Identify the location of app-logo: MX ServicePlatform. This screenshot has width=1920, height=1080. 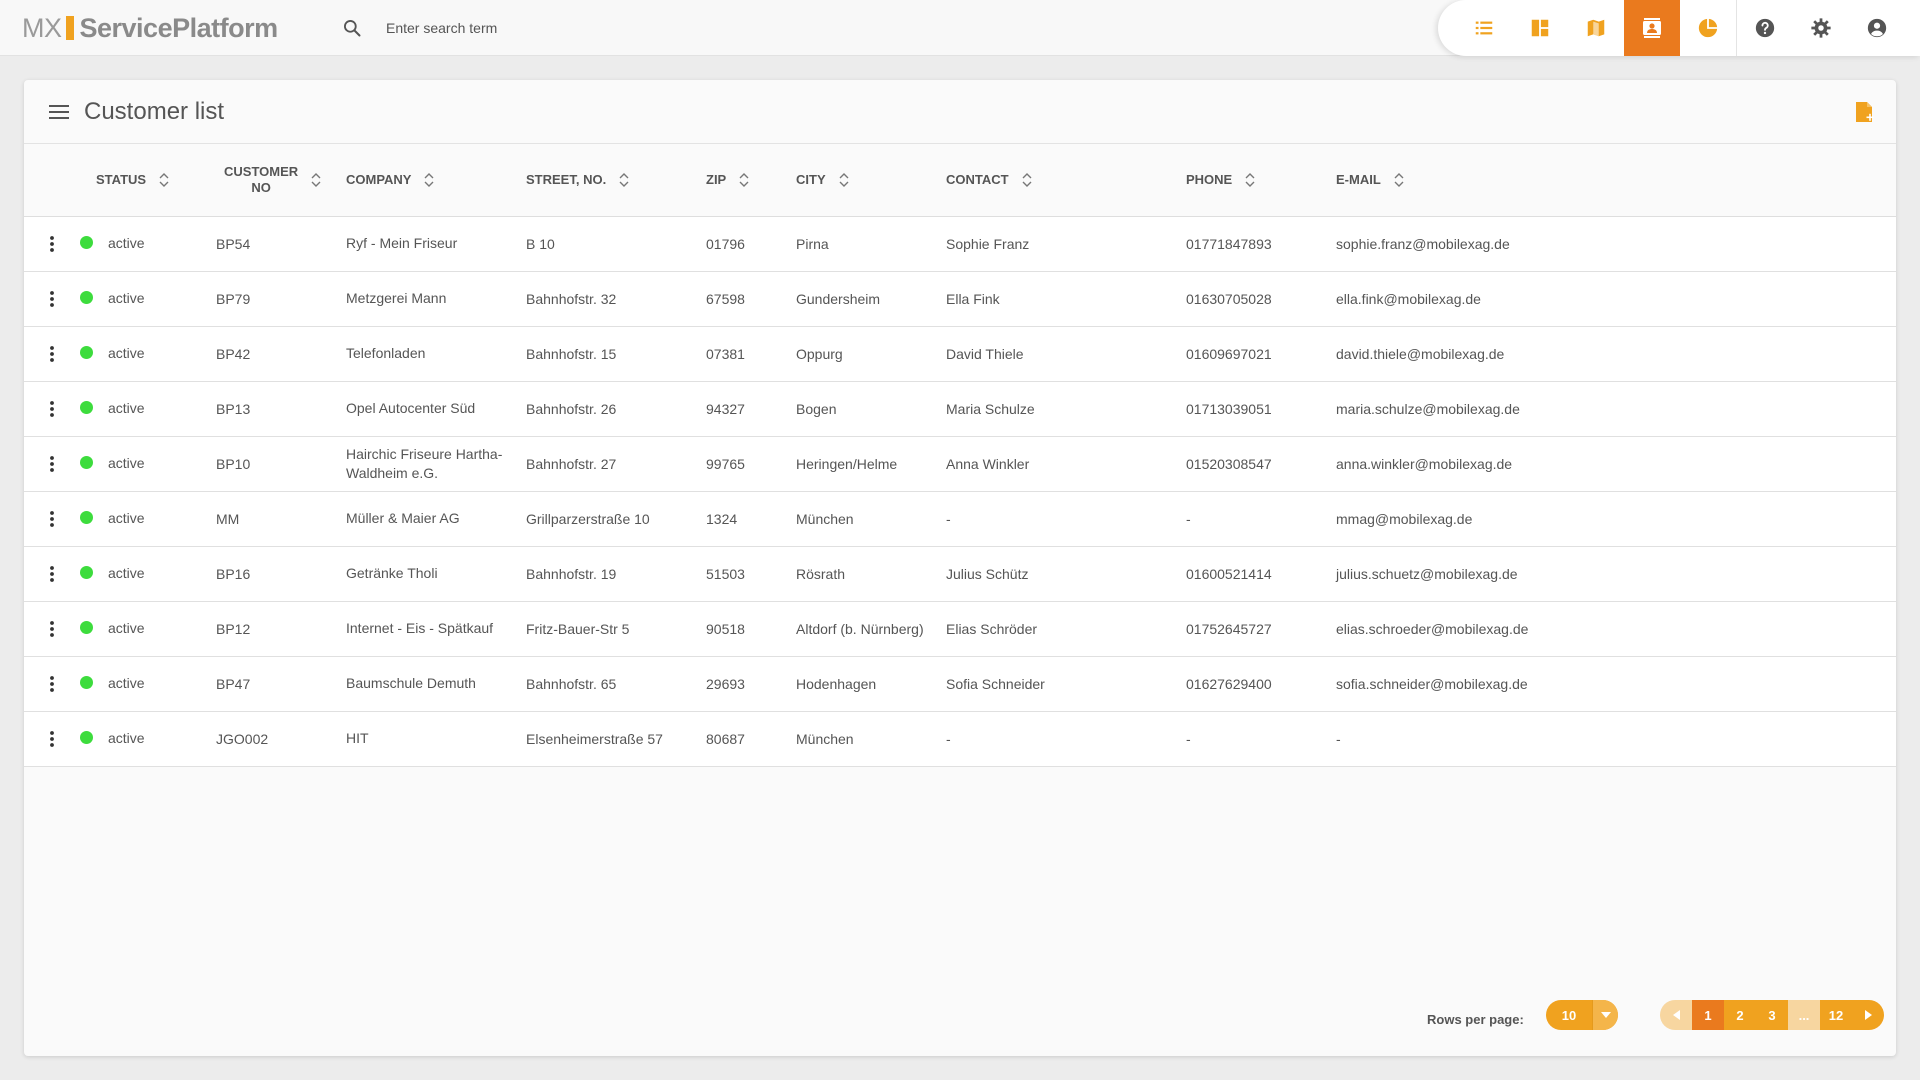
(150, 28).